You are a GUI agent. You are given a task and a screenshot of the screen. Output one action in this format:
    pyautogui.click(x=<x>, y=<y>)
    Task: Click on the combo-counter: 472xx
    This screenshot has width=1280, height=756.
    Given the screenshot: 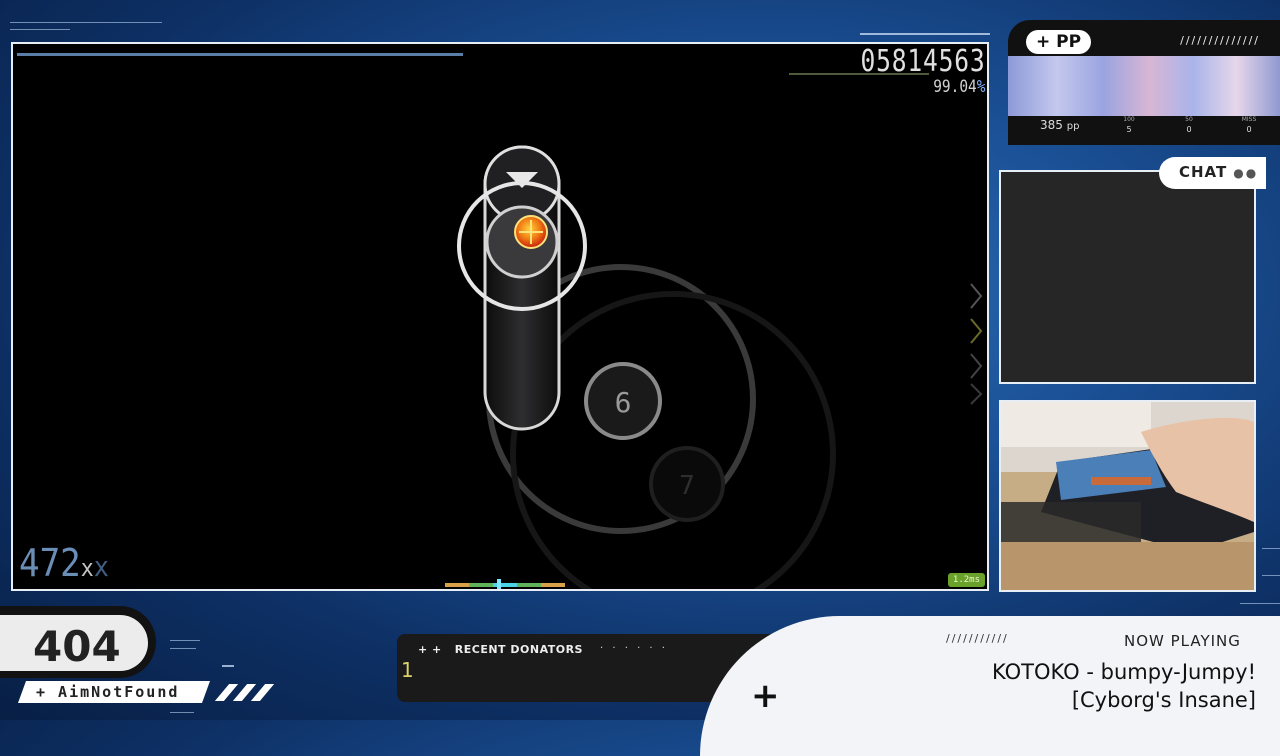 What is the action you would take?
    pyautogui.click(x=64, y=563)
    